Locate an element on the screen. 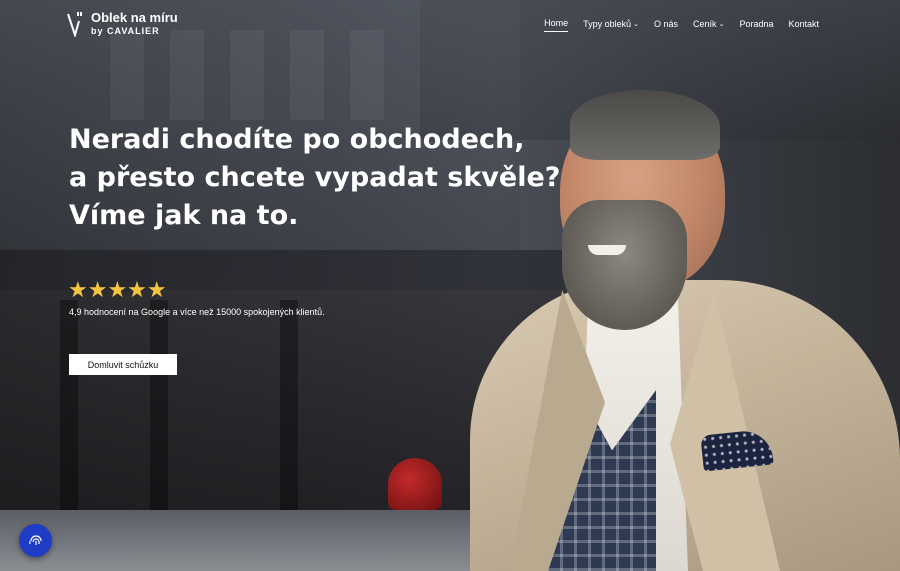 Image resolution: width=900 pixels, height=571 pixels. background-red-object is located at coordinates (415, 484).